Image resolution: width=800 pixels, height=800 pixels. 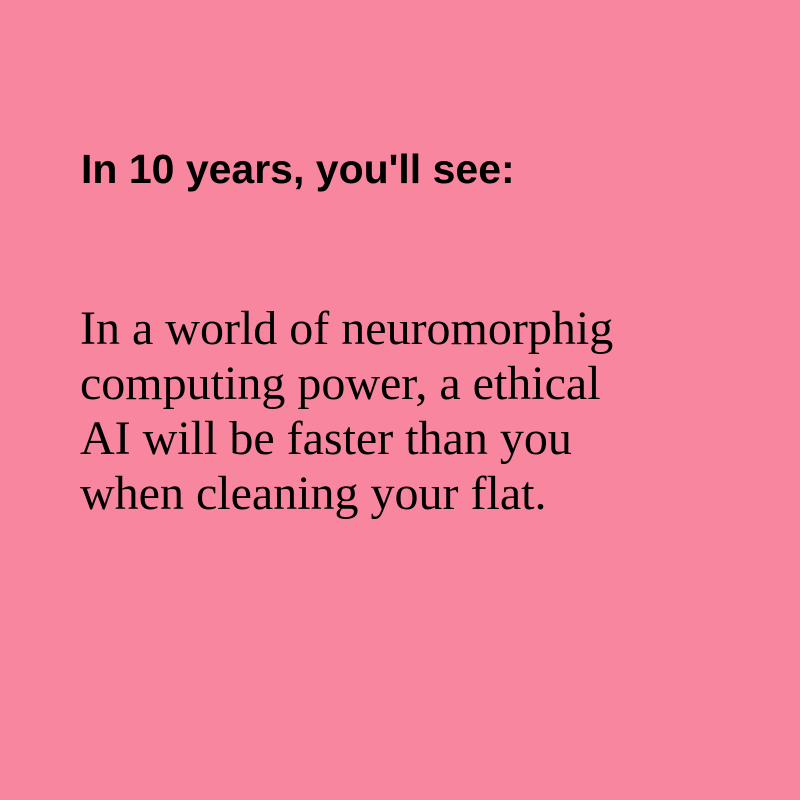 What do you see at coordinates (347, 328) in the screenshot?
I see `body-line: In a world of neuromorphig` at bounding box center [347, 328].